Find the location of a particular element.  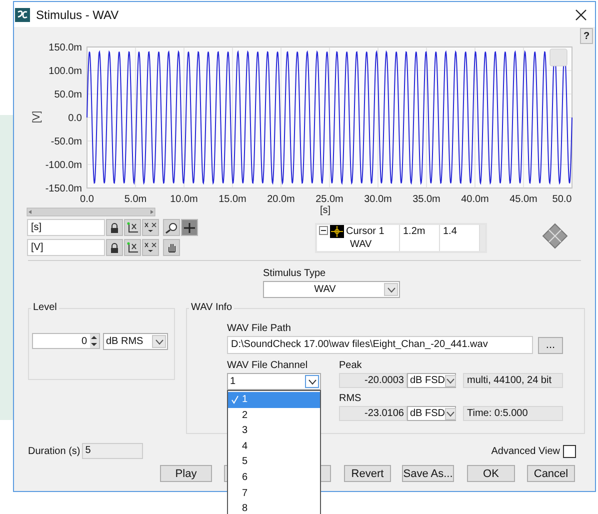

x-tick-label: 25.0m is located at coordinates (330, 199).